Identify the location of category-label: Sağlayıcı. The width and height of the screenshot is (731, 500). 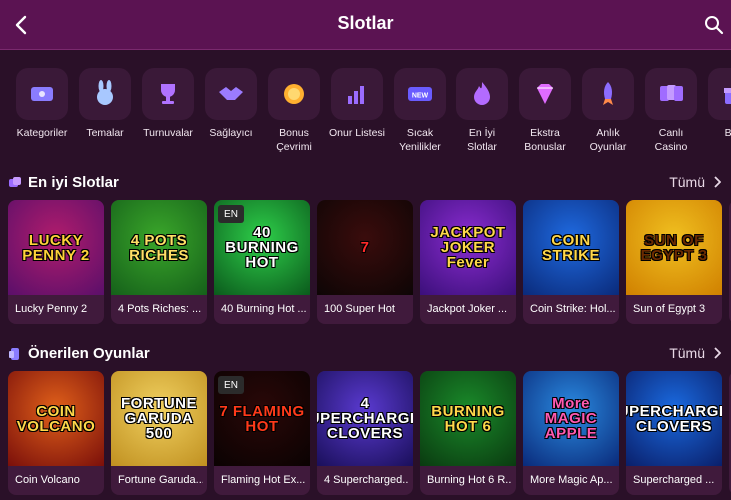
(231, 133).